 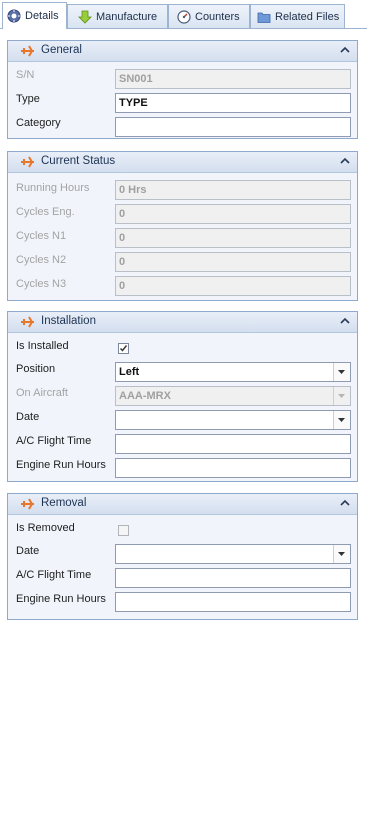 What do you see at coordinates (233, 238) in the screenshot?
I see `cycles-n1-field: 0` at bounding box center [233, 238].